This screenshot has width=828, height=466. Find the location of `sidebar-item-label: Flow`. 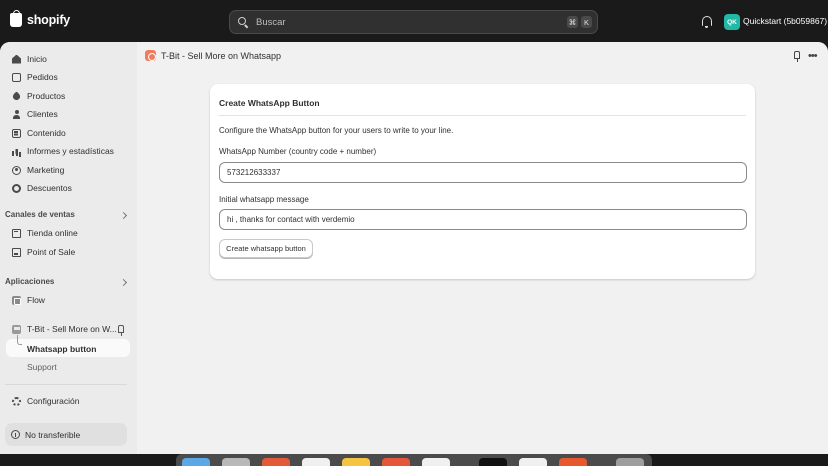

sidebar-item-label: Flow is located at coordinates (36, 300).